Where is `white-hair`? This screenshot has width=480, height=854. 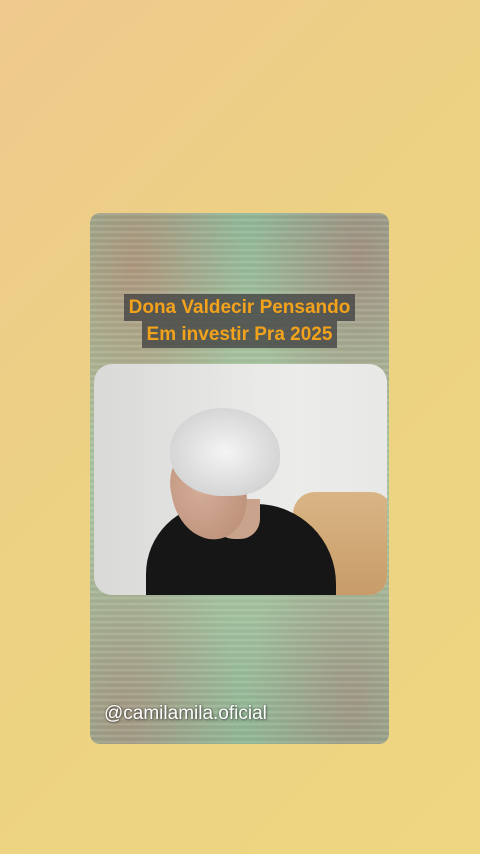
white-hair is located at coordinates (225, 452).